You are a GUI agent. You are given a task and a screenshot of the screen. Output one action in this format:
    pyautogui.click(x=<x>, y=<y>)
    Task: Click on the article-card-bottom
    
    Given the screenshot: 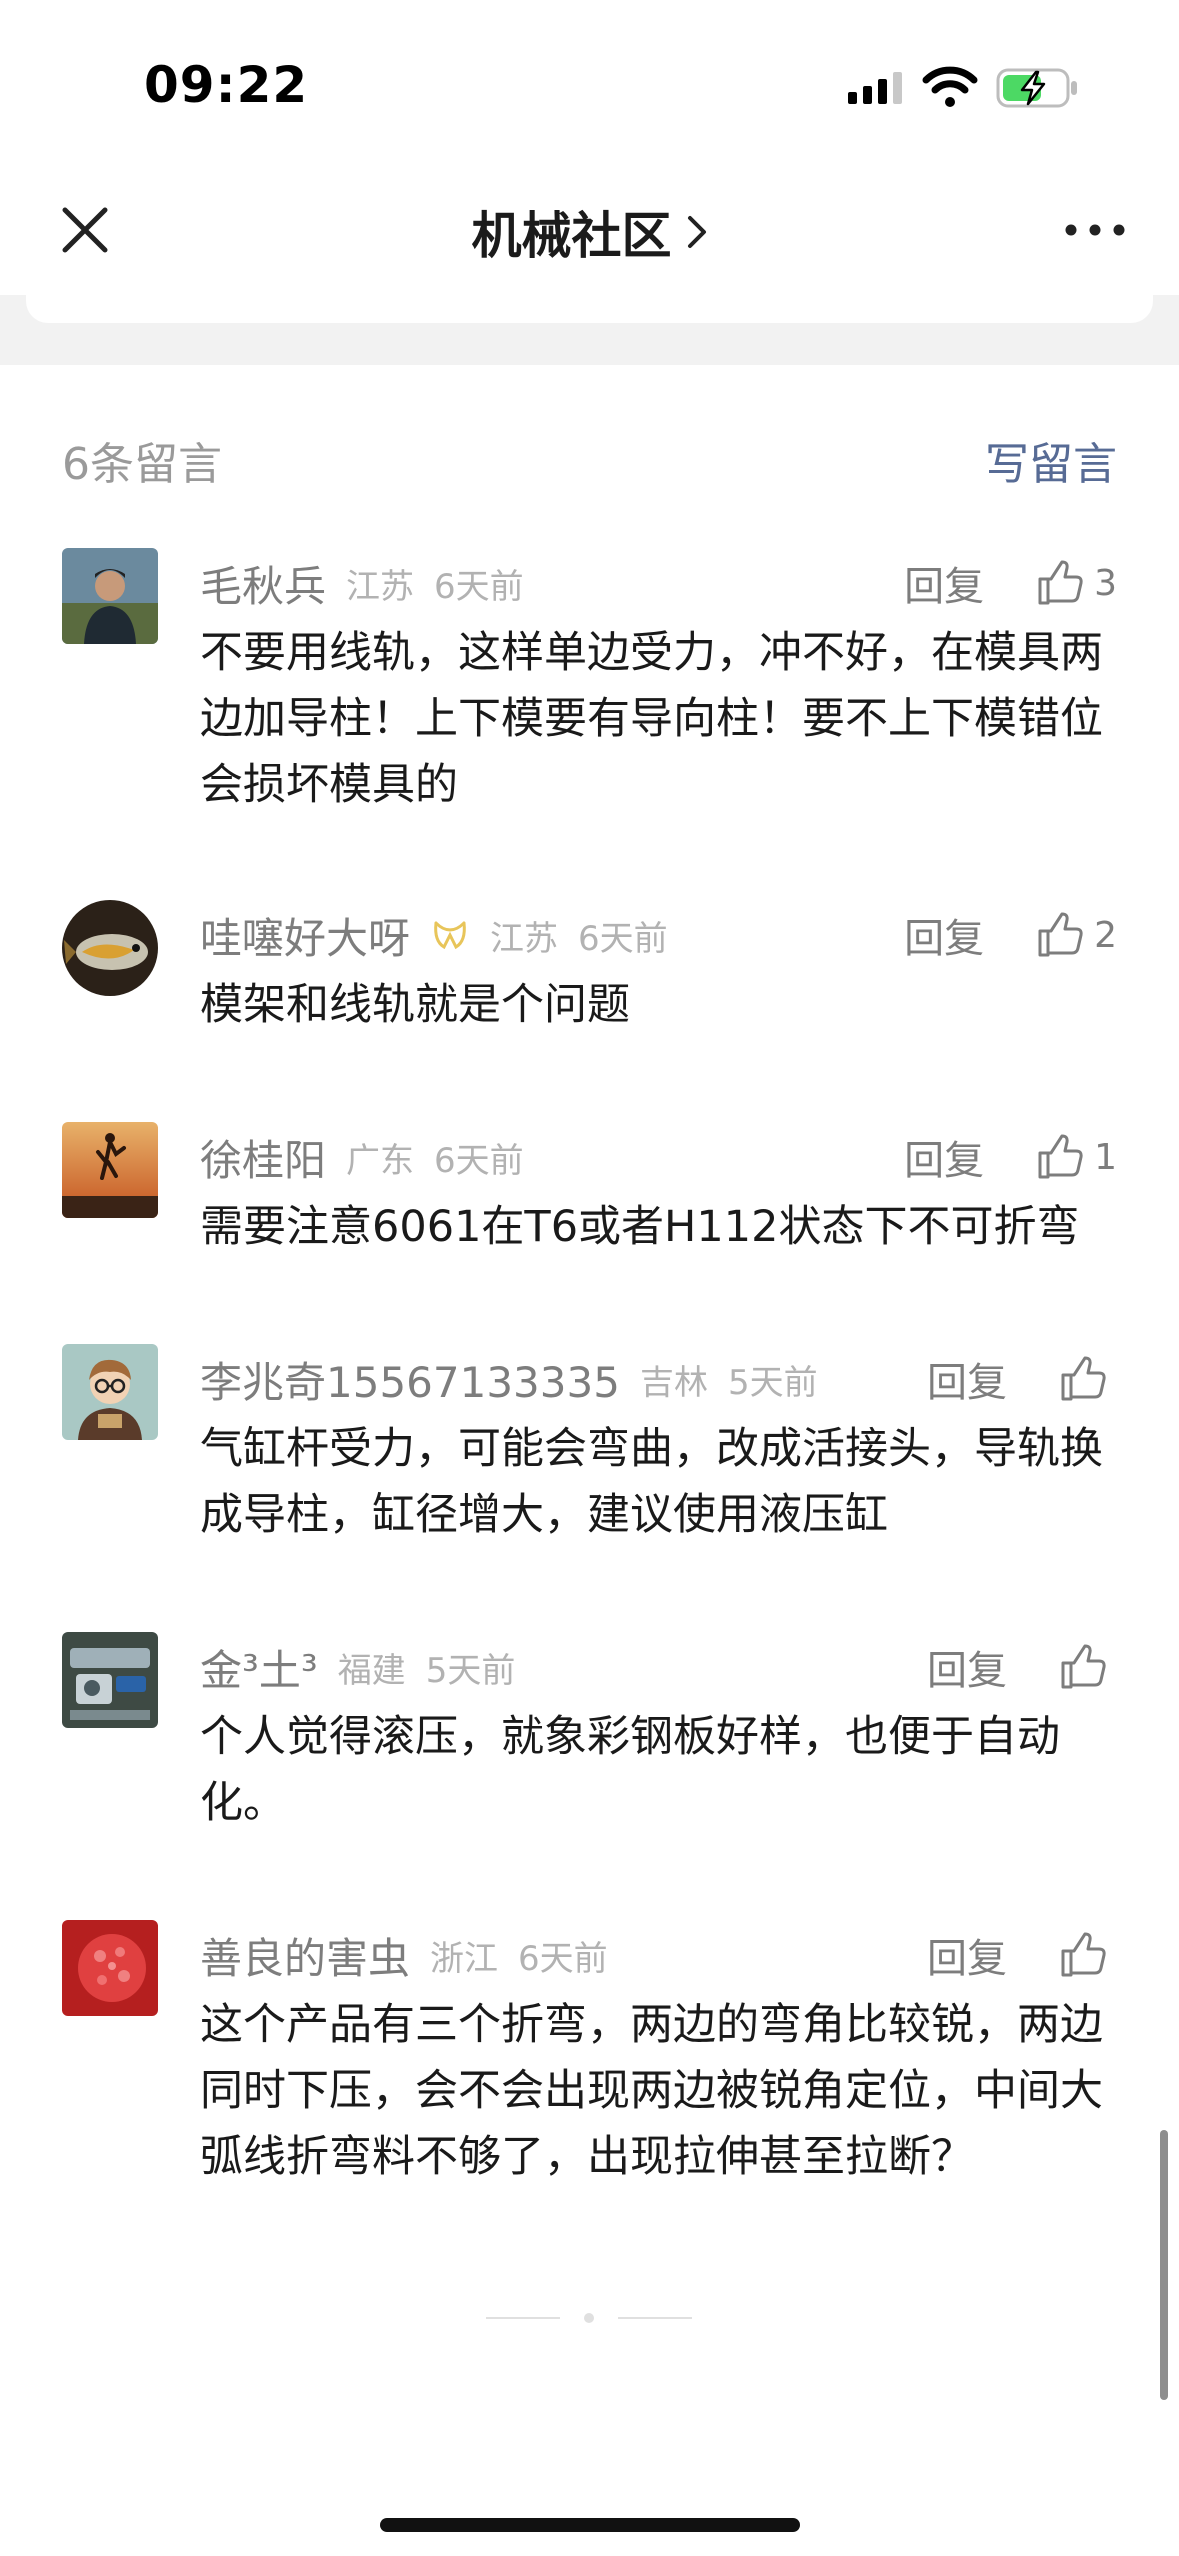 What is the action you would take?
    pyautogui.click(x=589, y=309)
    